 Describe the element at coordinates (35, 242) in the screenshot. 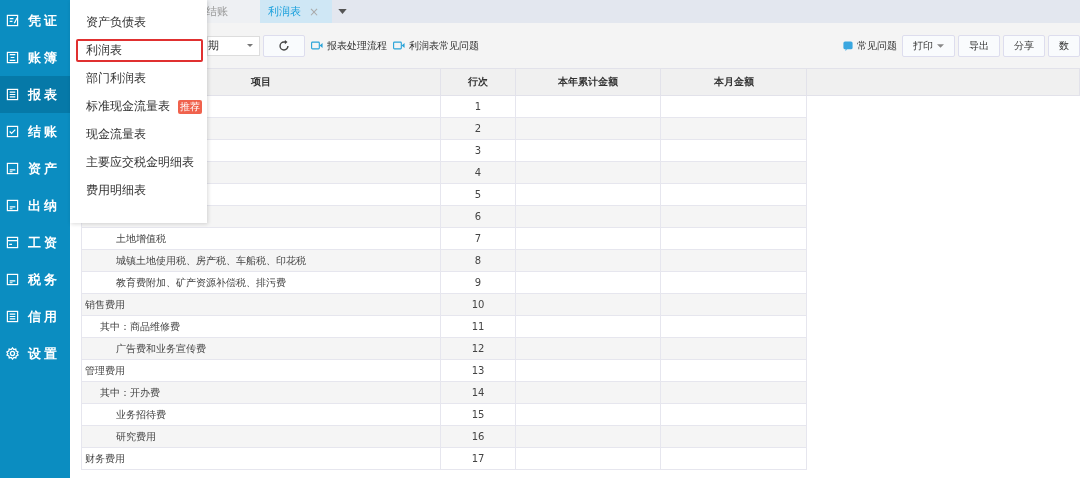

I see `sidebar-item: 工资` at that location.